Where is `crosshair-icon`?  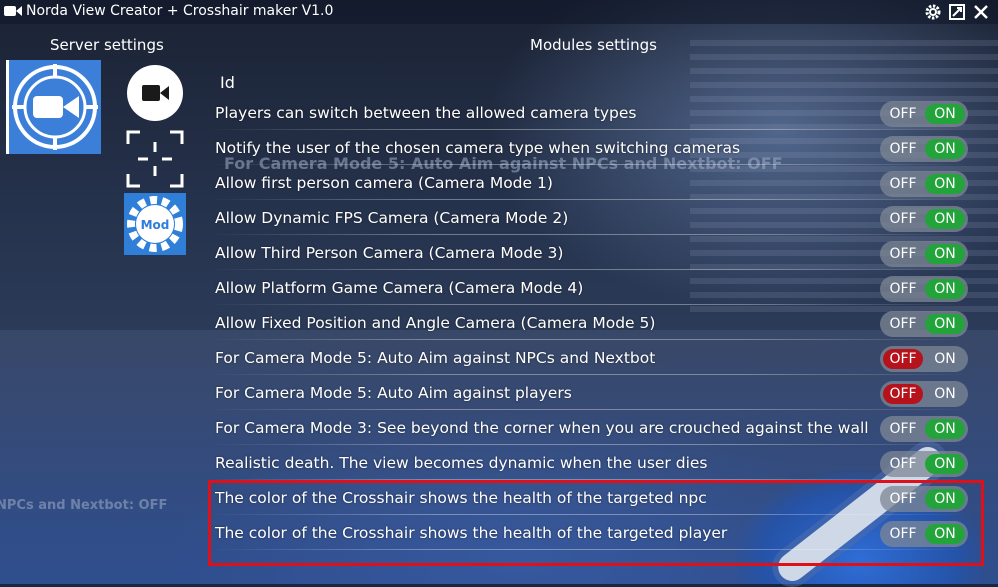 crosshair-icon is located at coordinates (155, 159).